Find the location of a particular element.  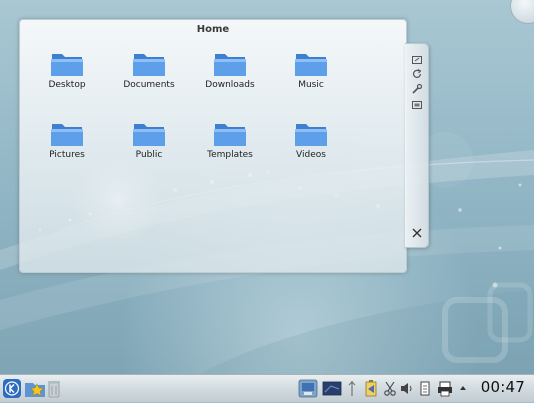

folder-label: Pictures is located at coordinates (67, 155).